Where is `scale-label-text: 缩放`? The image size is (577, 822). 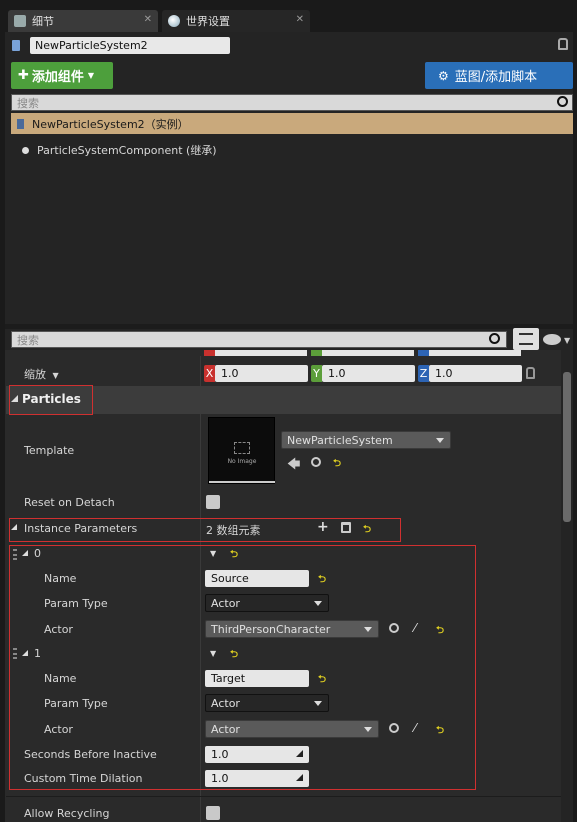 scale-label-text: 缩放 is located at coordinates (35, 374).